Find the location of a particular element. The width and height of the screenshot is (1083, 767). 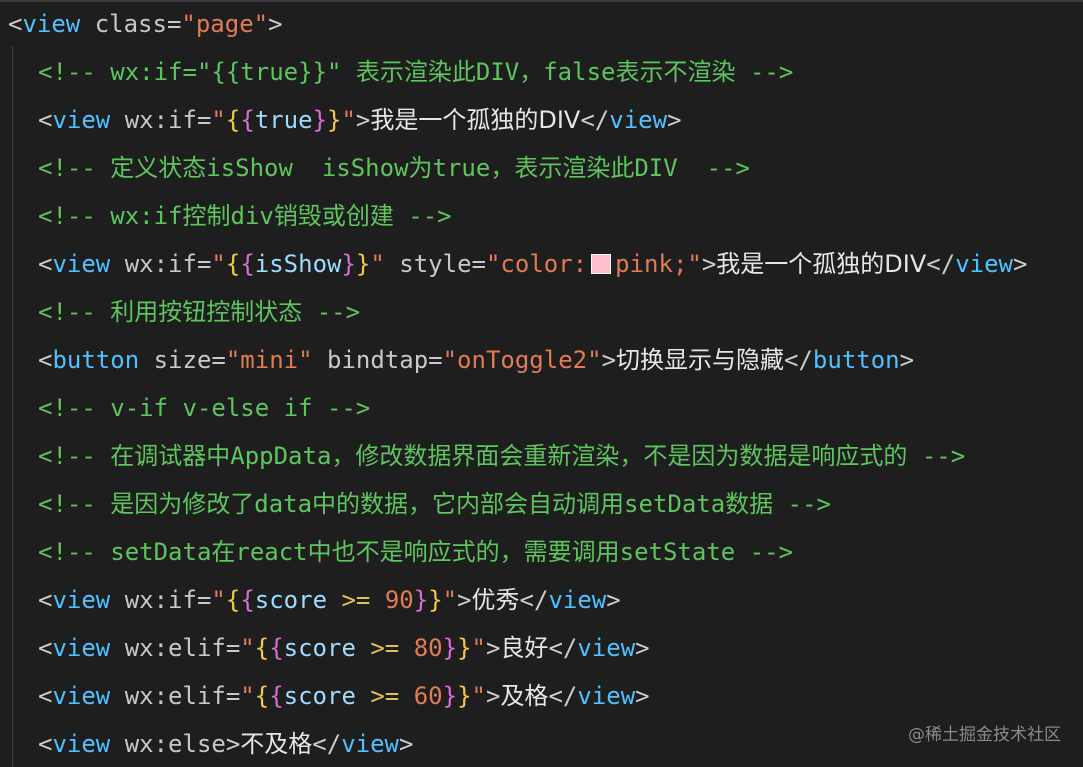

expression: isShow is located at coordinates (298, 264).